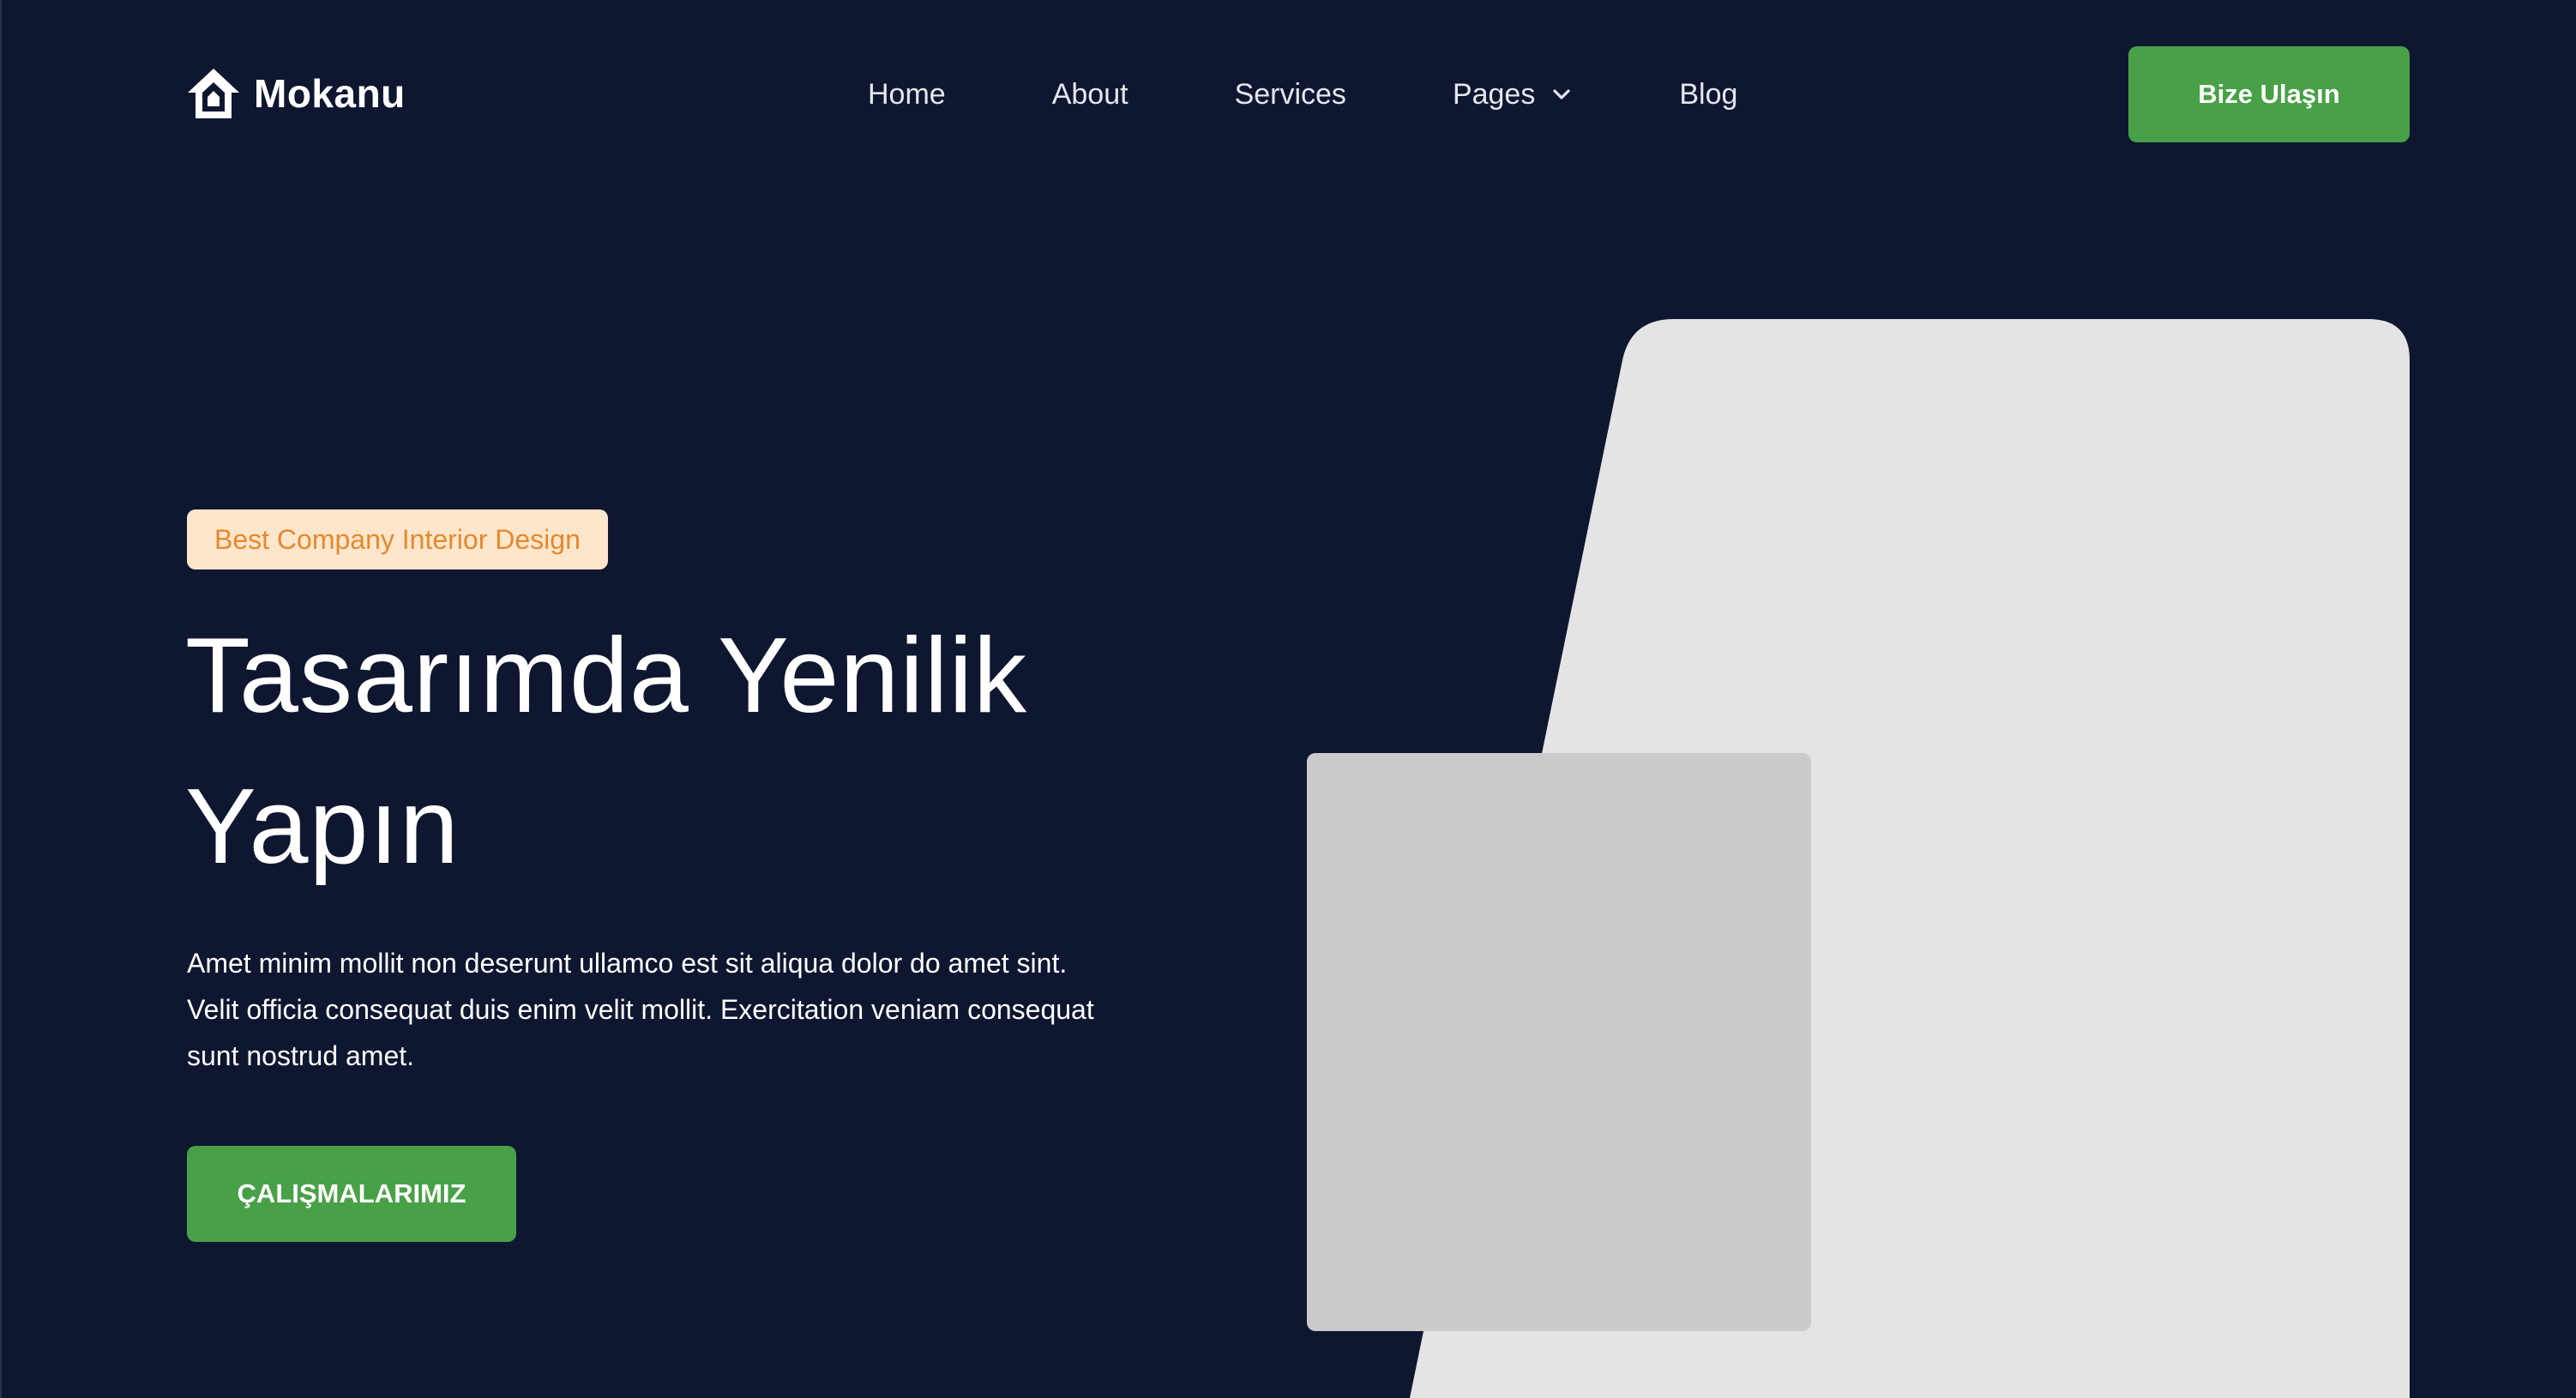 The image size is (2576, 1398). Describe the element at coordinates (606, 752) in the screenshot. I see `hero-title: Tasarımda Yenilik Yapın` at that location.